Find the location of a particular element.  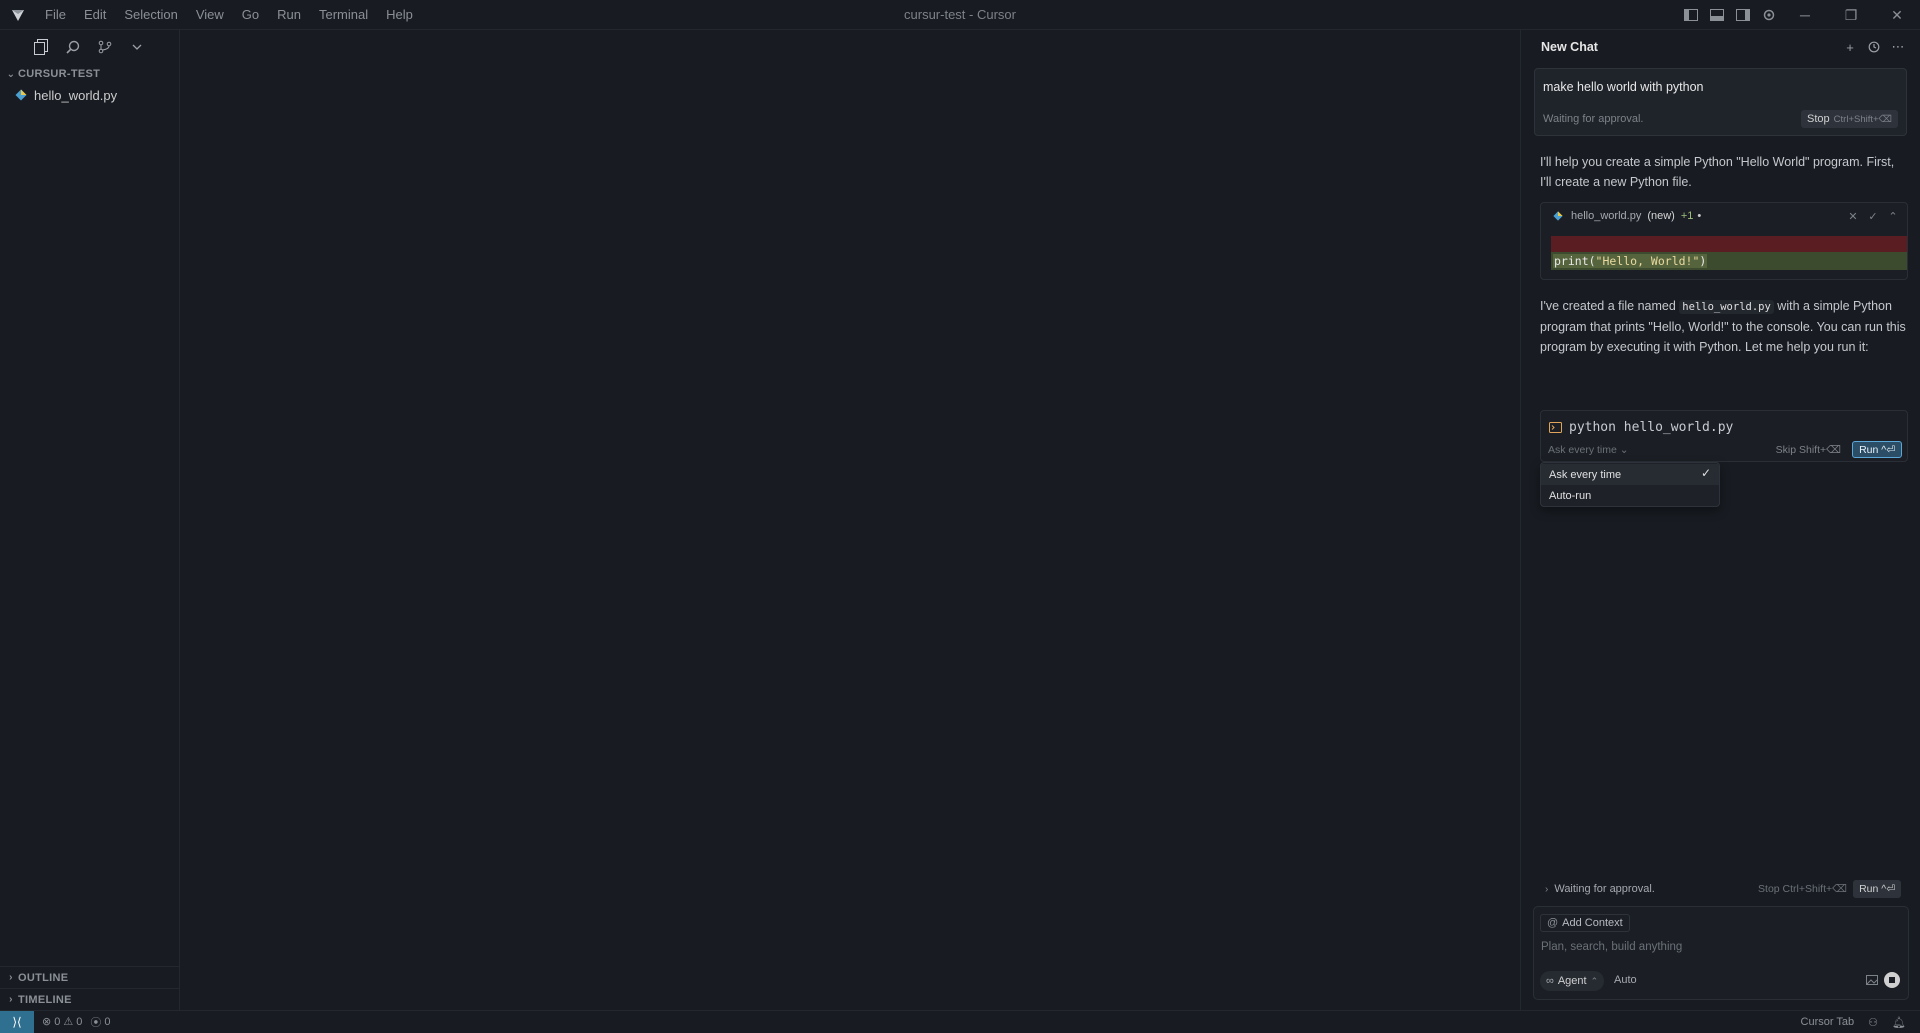

user-query: make hello world with python is located at coordinates (1623, 87).